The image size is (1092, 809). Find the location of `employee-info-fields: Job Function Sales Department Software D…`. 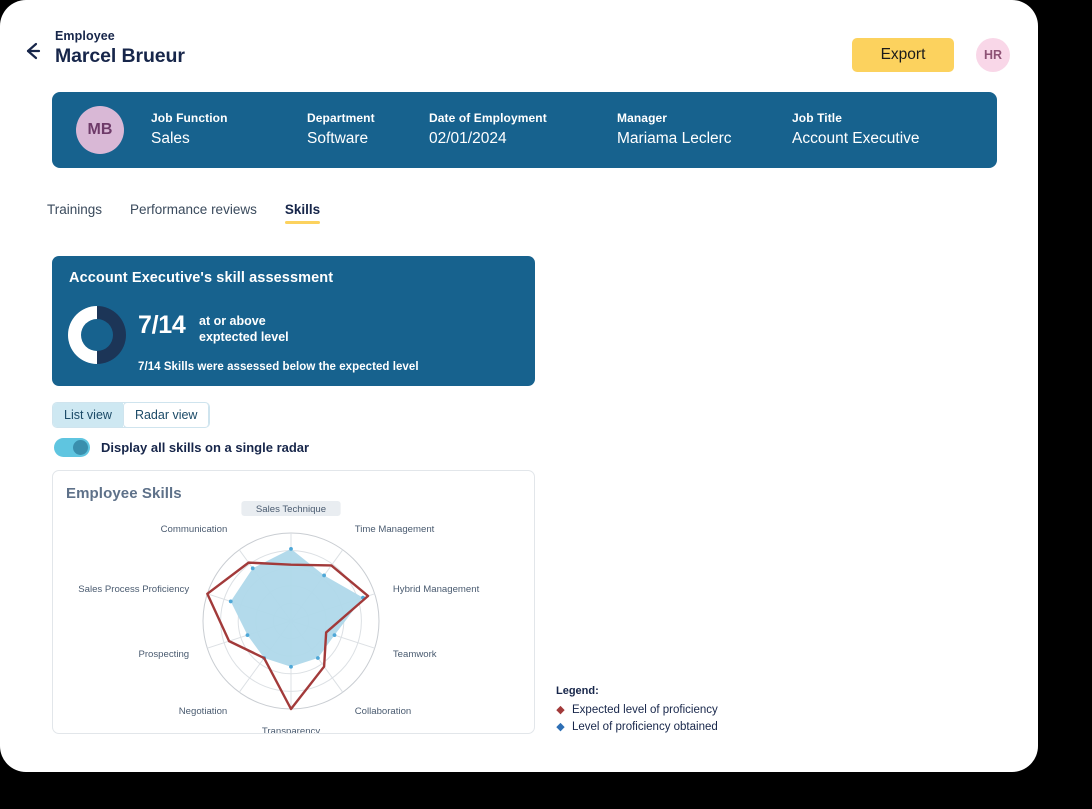

employee-info-fields: Job Function Sales Department Software D… is located at coordinates (561, 130).